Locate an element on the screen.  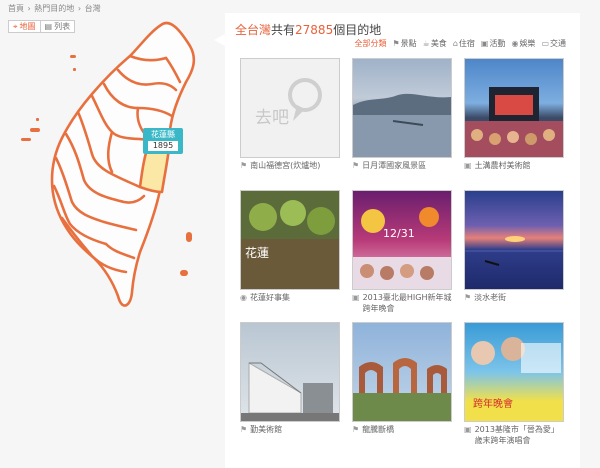
category-filter: 全部分類 ⚑ 景點 ☕ 美食 ⌂ 住宿 ▣ 活動 ◉ 娛樂 ▭ 交通 is located at coordinates (460, 43).